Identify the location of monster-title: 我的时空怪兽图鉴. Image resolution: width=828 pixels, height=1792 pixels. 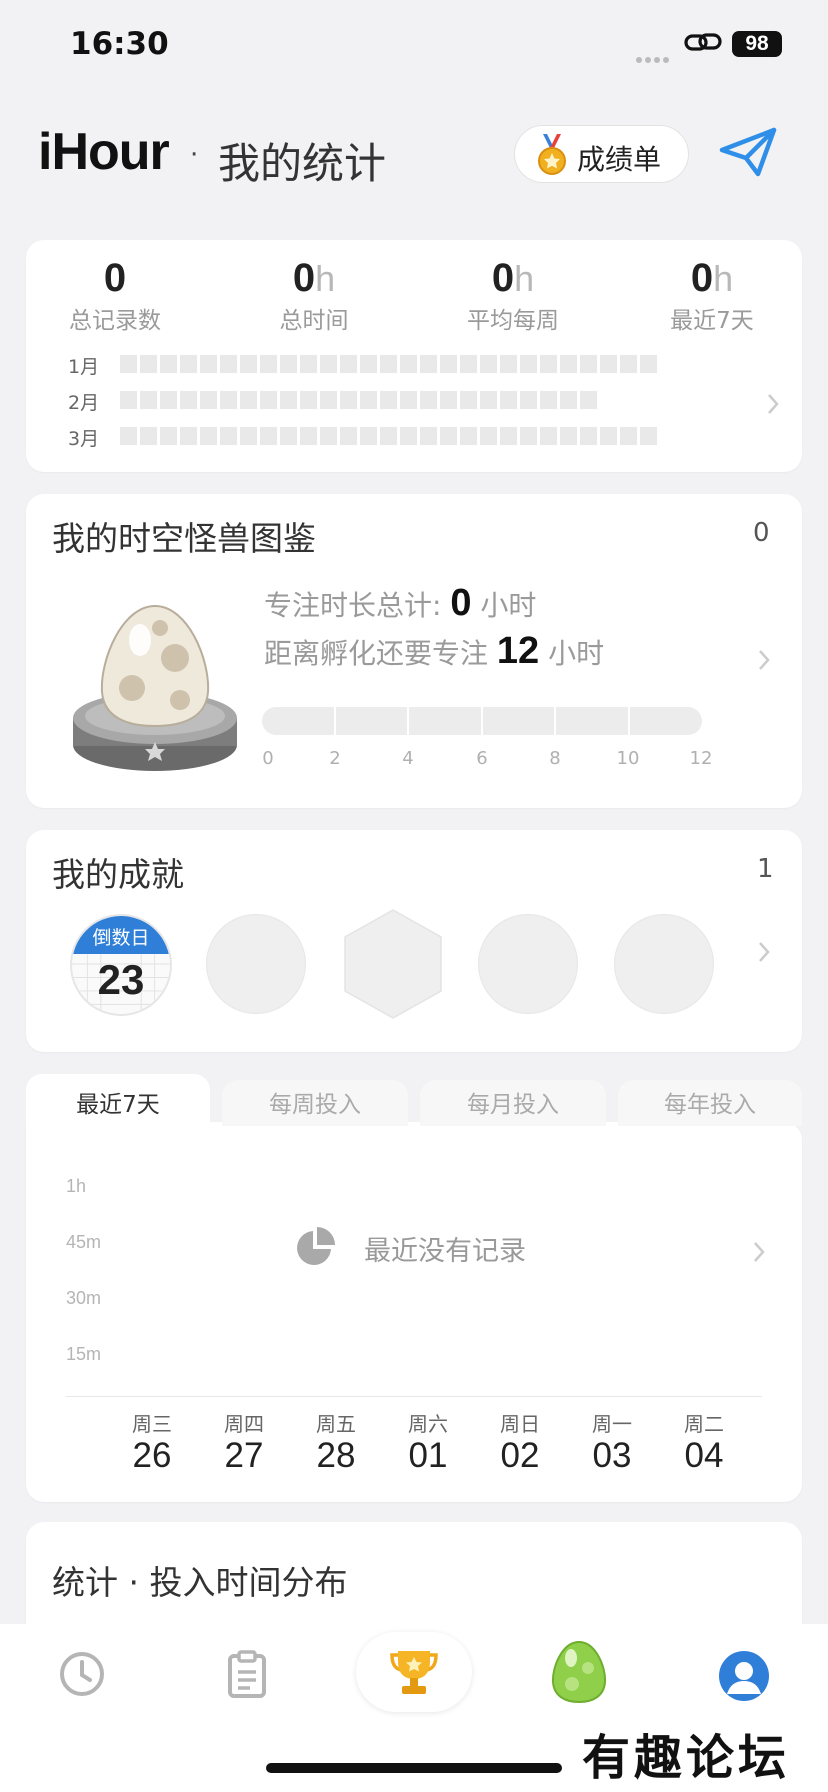
(184, 538).